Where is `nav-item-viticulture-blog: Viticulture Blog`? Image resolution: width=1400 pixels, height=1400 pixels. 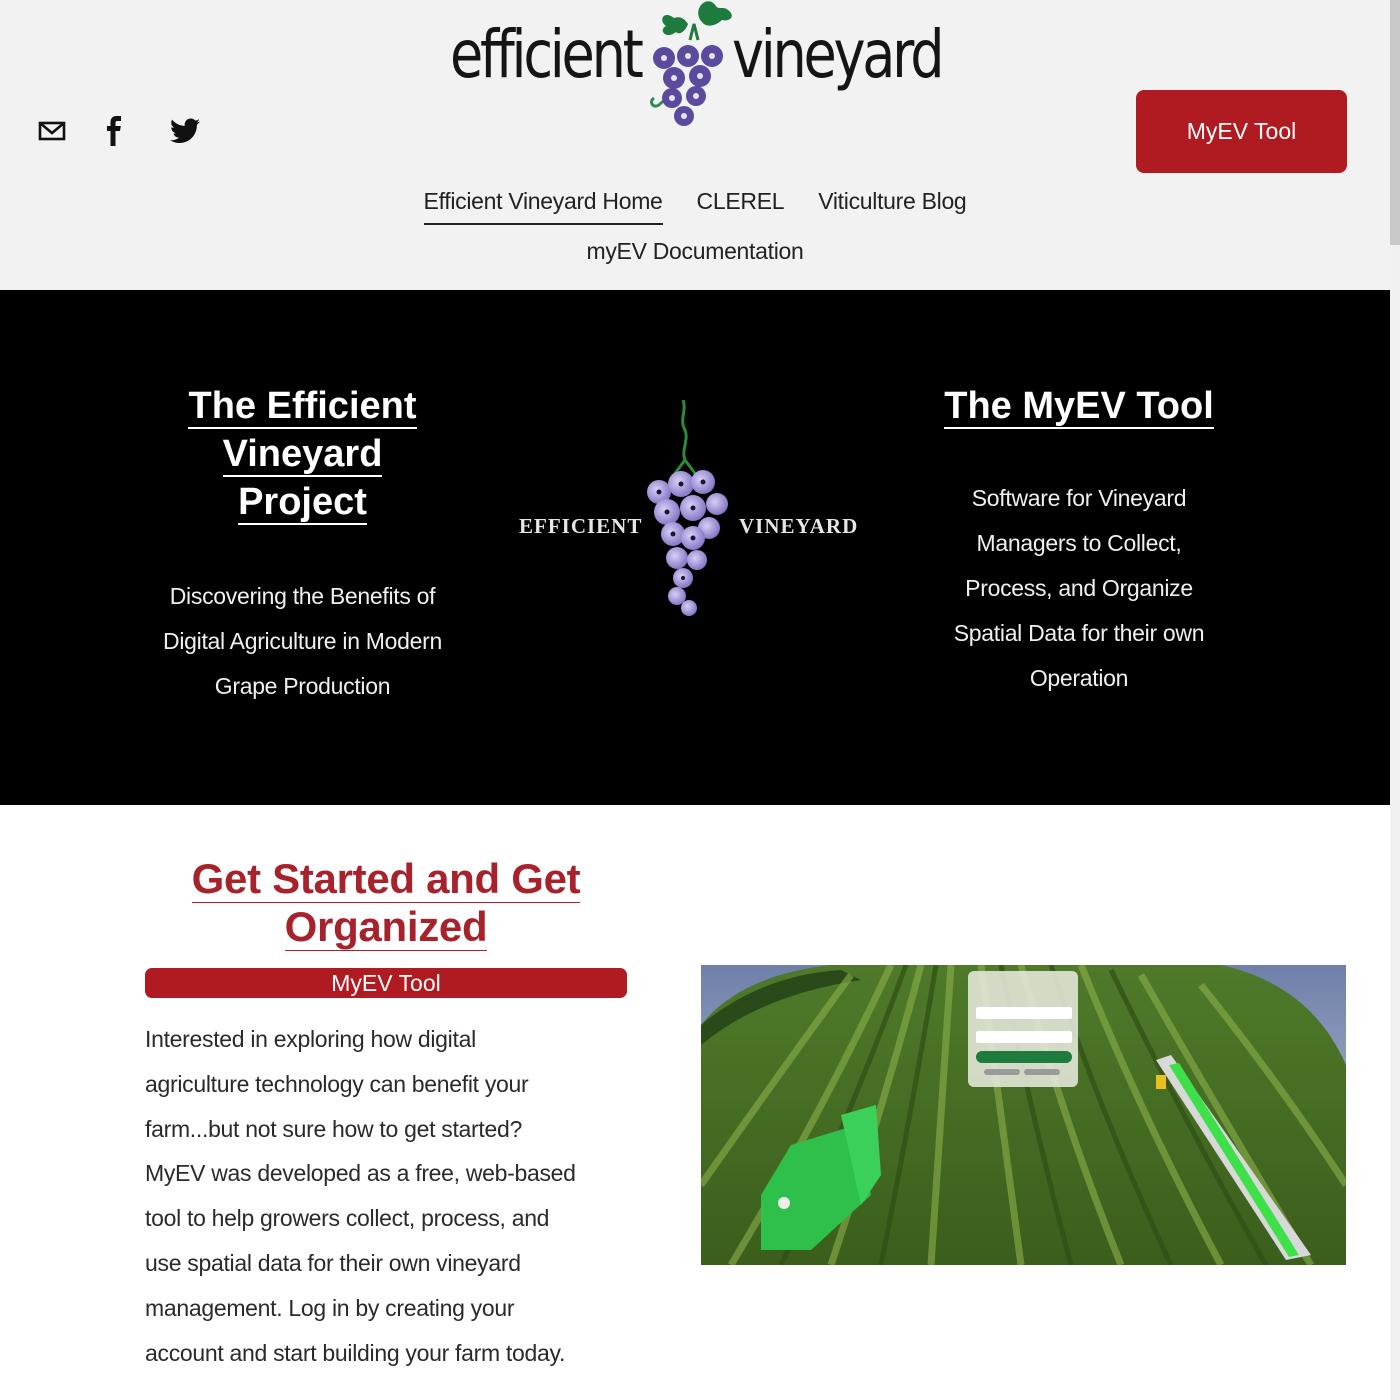 nav-item-viticulture-blog: Viticulture Blog is located at coordinates (892, 204).